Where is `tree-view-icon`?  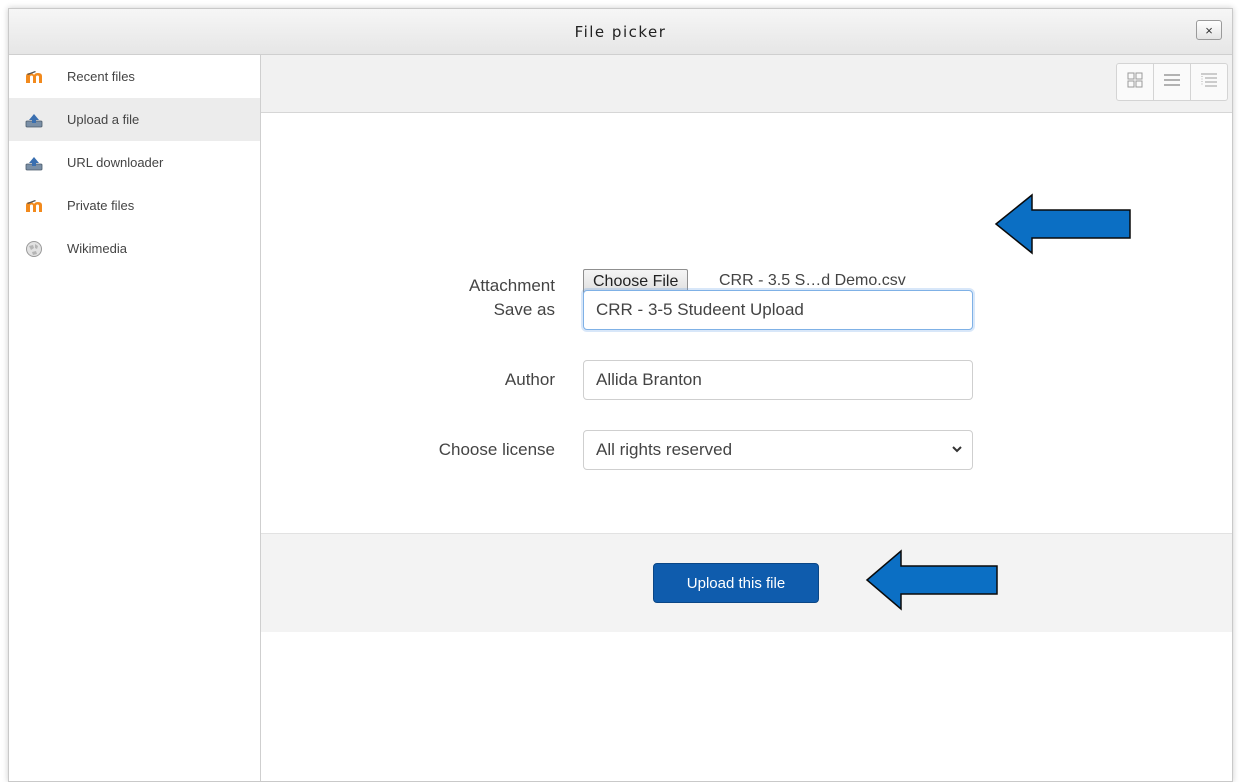
tree-view-icon is located at coordinates (1209, 82).